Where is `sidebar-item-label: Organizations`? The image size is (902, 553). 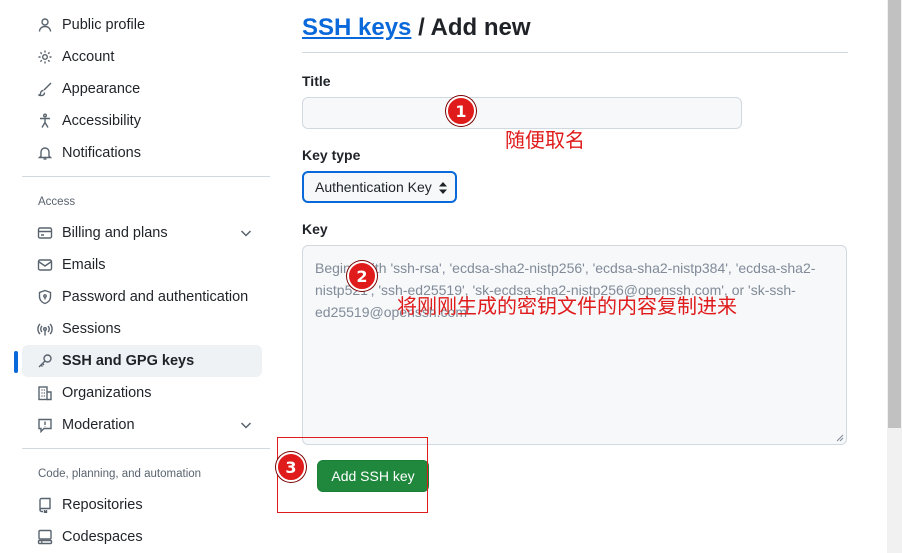
sidebar-item-label: Organizations is located at coordinates (107, 393).